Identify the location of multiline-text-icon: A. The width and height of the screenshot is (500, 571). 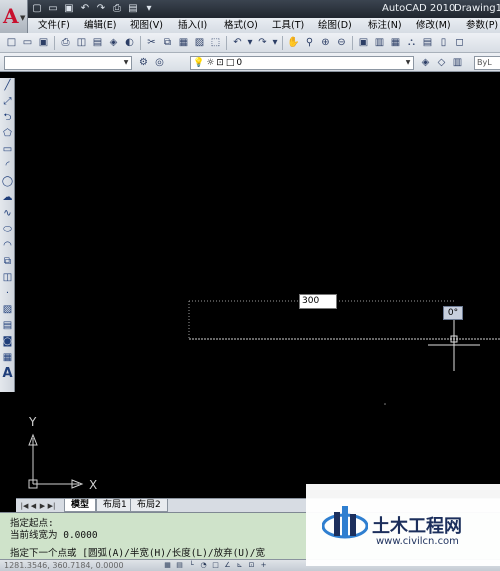
(7, 374).